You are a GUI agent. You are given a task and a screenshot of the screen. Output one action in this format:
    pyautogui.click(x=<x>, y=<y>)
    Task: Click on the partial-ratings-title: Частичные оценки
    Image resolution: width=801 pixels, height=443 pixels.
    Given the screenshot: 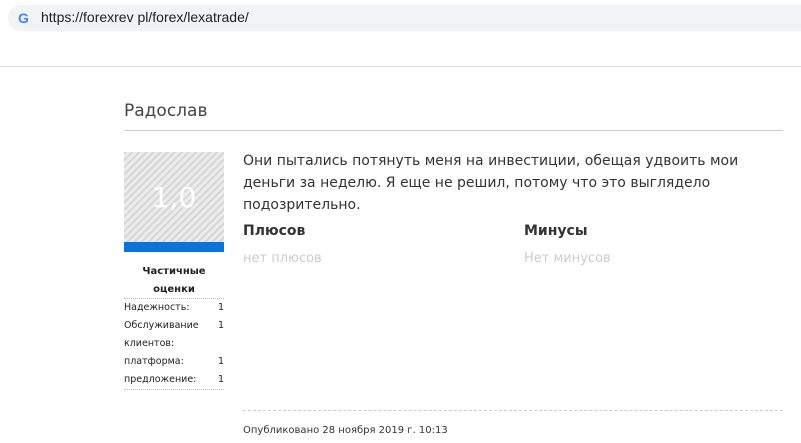 What is the action you would take?
    pyautogui.click(x=174, y=280)
    